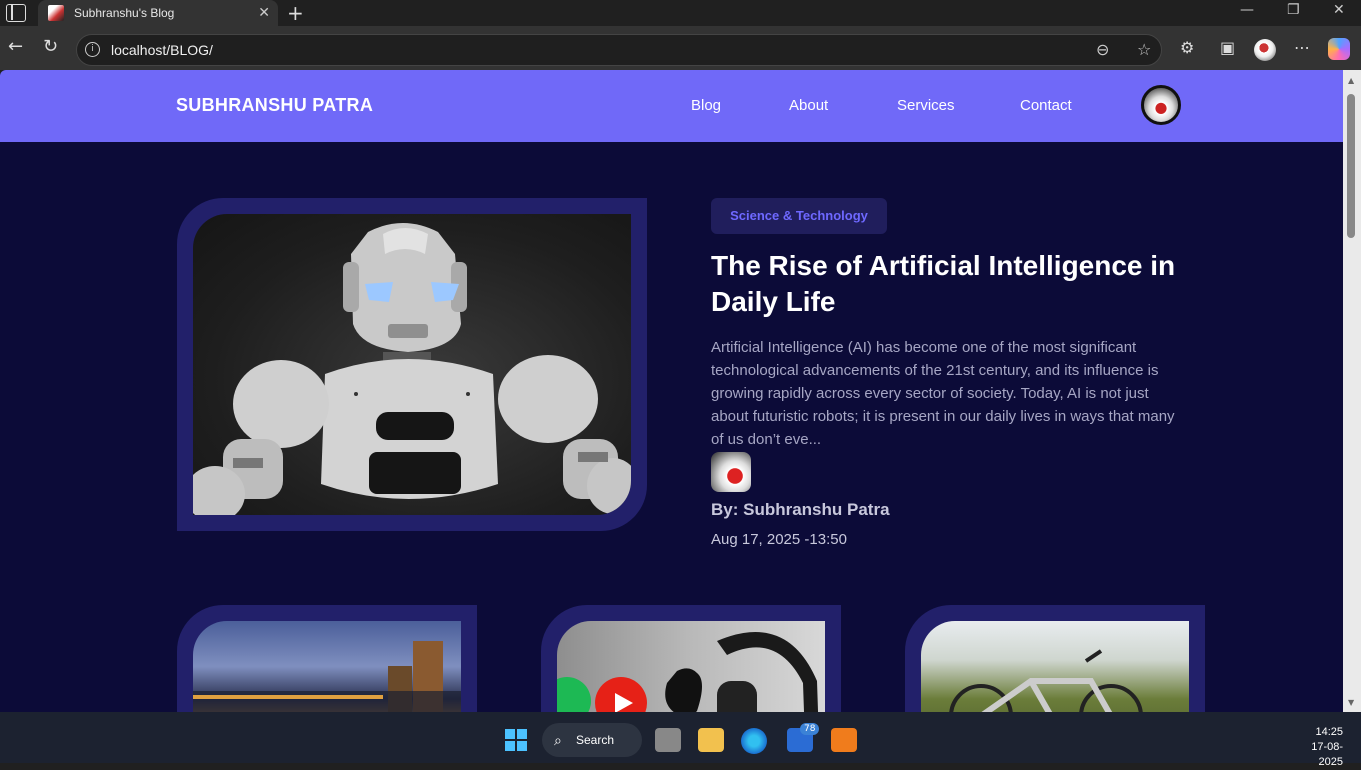 The image size is (1361, 770). I want to click on featured-image-frame, so click(412, 364).